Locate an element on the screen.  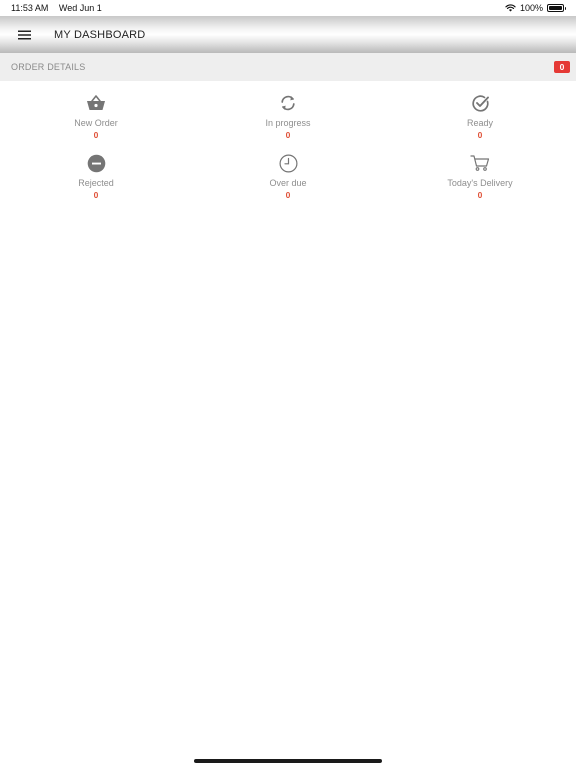
tile-ready: Ready 0 is located at coordinates (480, 122).